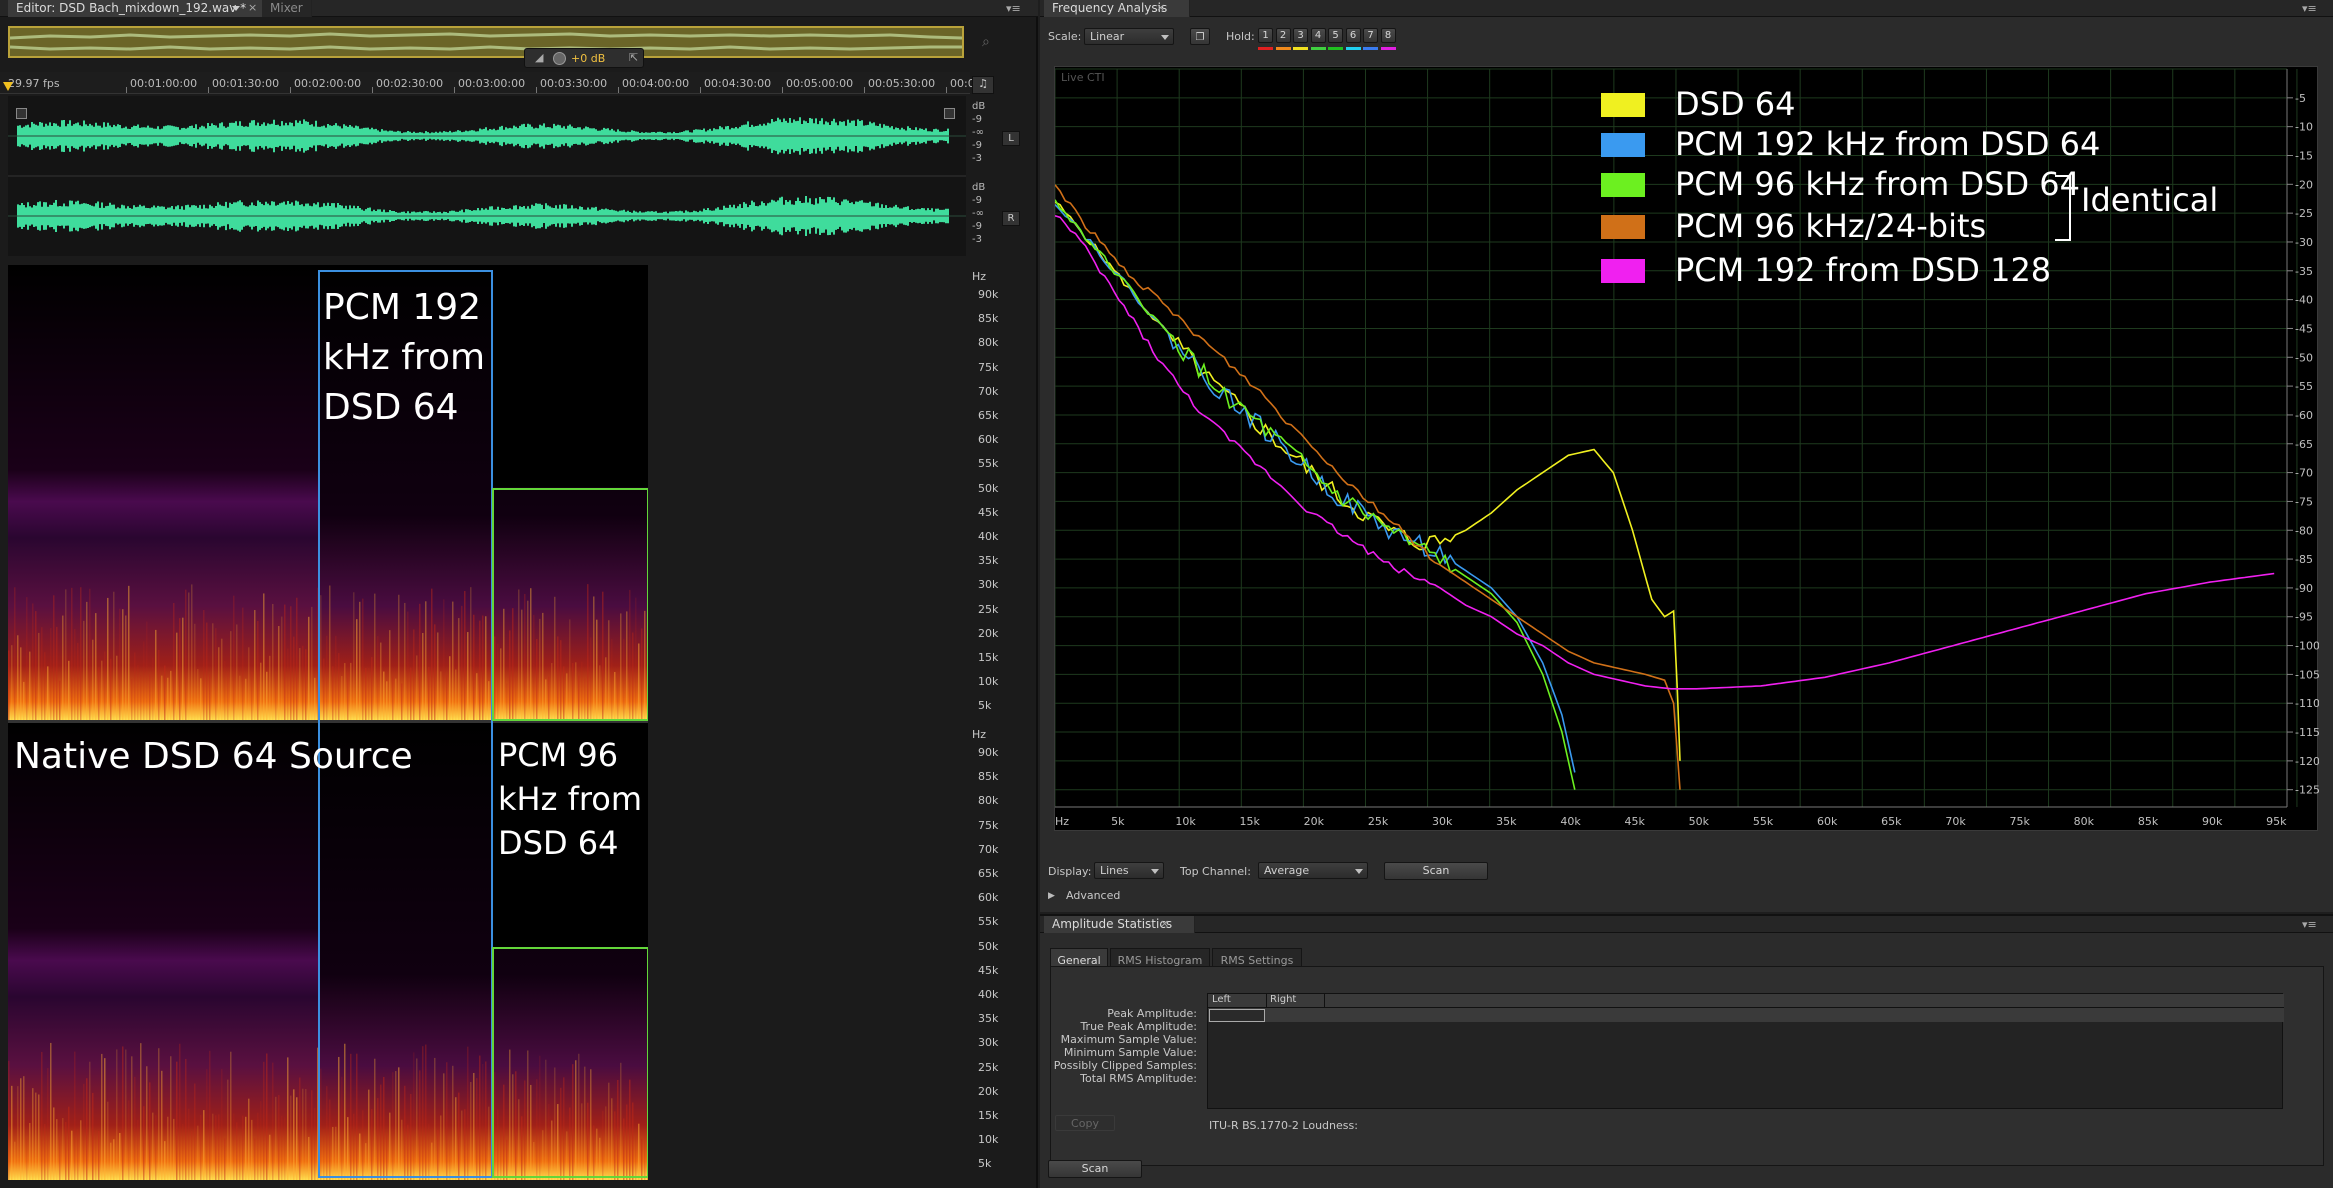 The height and width of the screenshot is (1188, 2333). What do you see at coordinates (988, 343) in the screenshot?
I see `hz-tick-label: 80k` at bounding box center [988, 343].